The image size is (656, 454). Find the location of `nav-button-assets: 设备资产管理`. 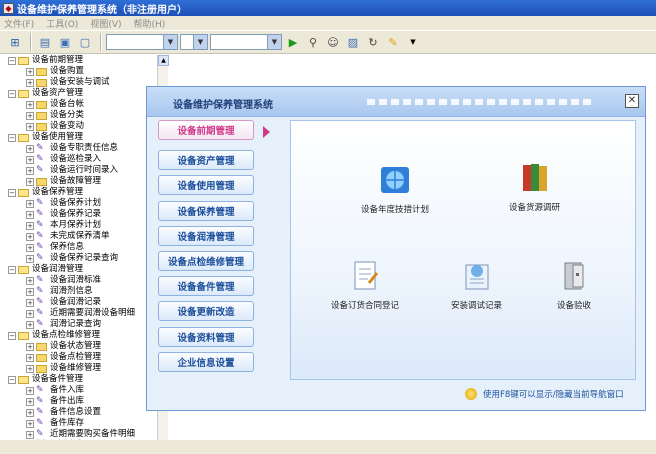

nav-button-assets: 设备资产管理 is located at coordinates (206, 160).